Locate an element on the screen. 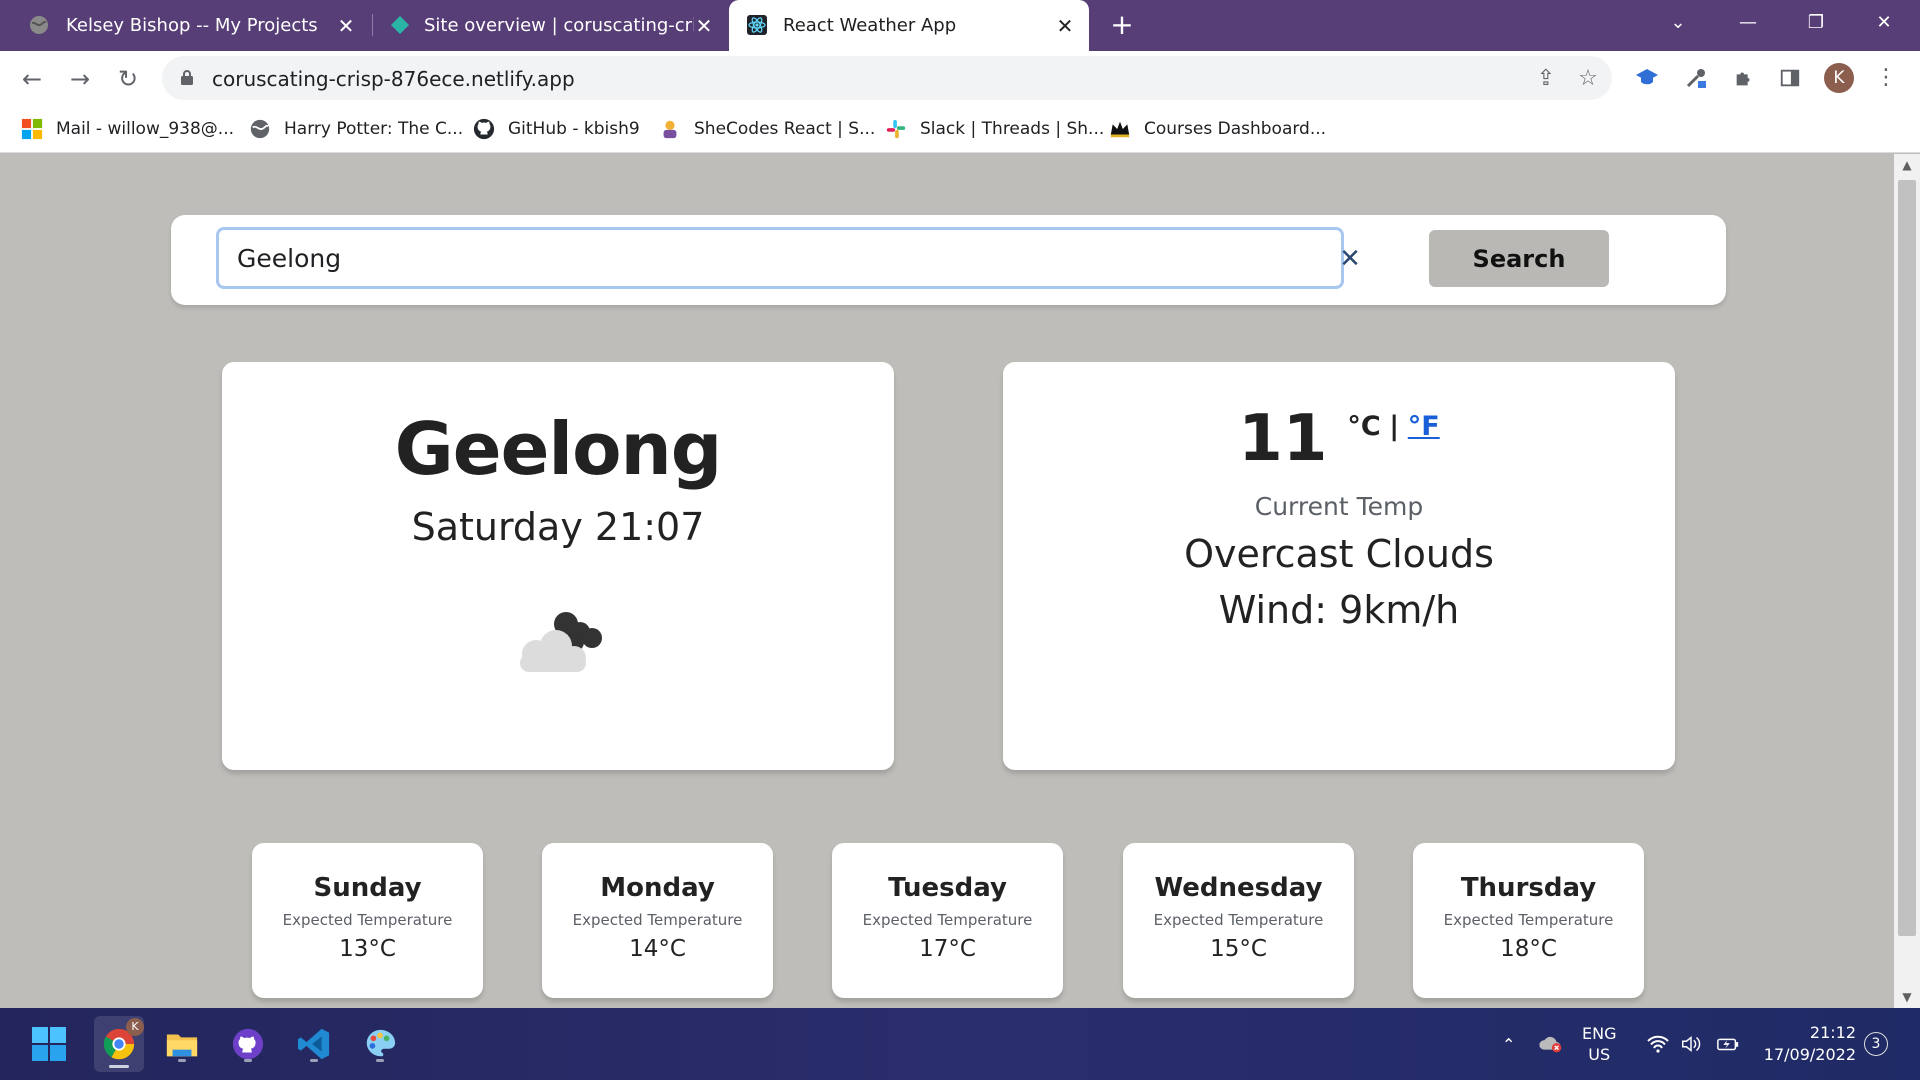 The image size is (1920, 1080). url-text: coruscating-crisp-876ece.netlify.app is located at coordinates (393, 79).